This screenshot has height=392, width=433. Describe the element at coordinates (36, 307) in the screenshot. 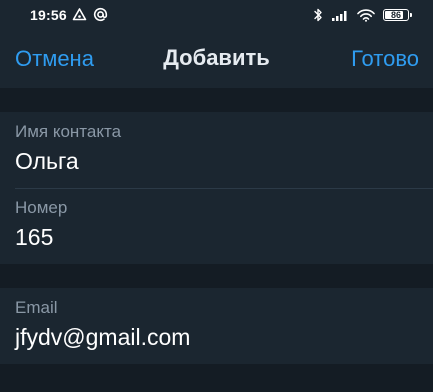

I see `email-label: Email` at that location.